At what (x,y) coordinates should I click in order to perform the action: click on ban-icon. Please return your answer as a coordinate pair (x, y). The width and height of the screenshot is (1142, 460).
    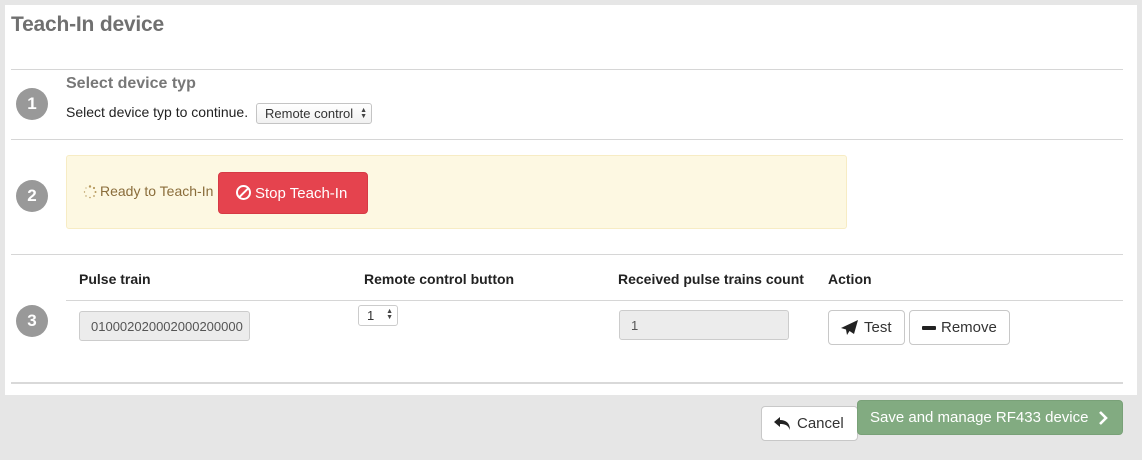
    Looking at the image, I should click on (243, 192).